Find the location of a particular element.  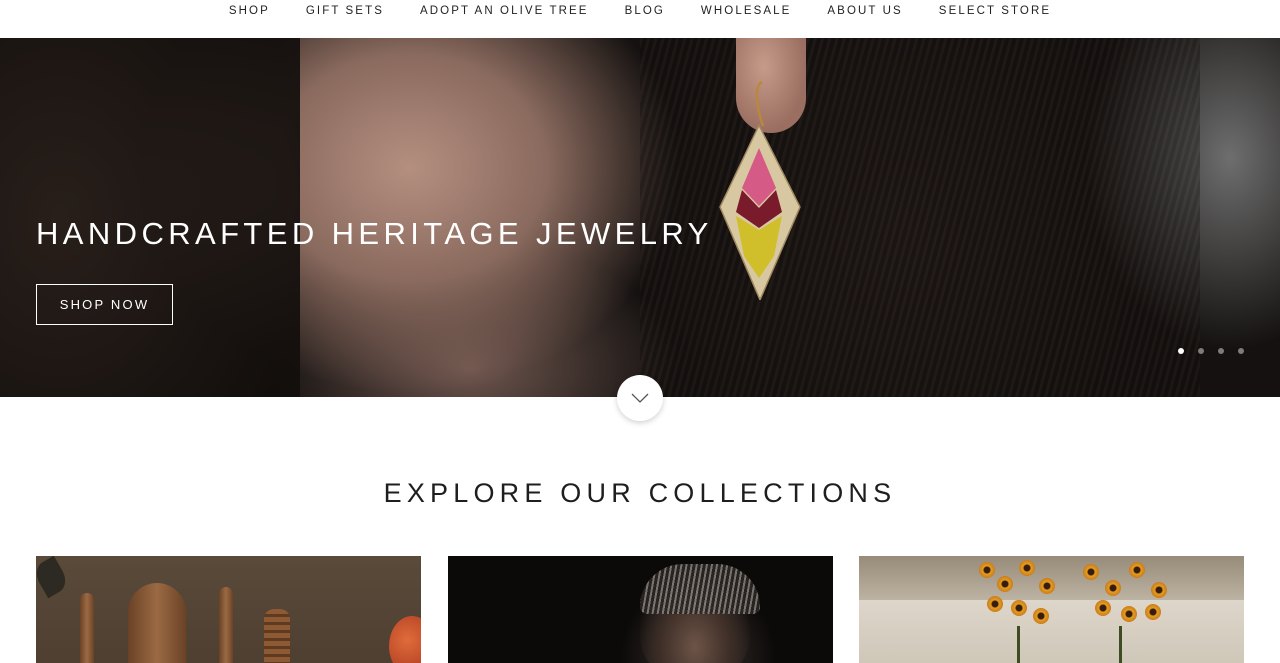

artisan-hair is located at coordinates (700, 589).